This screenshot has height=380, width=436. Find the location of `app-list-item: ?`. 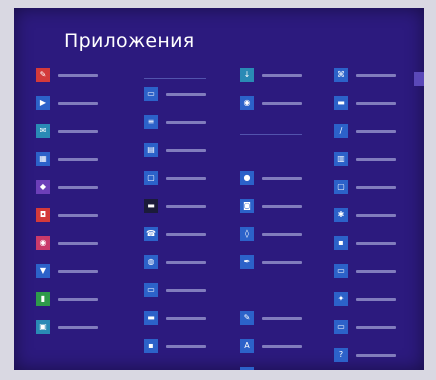

app-list-item: ? is located at coordinates (365, 355).